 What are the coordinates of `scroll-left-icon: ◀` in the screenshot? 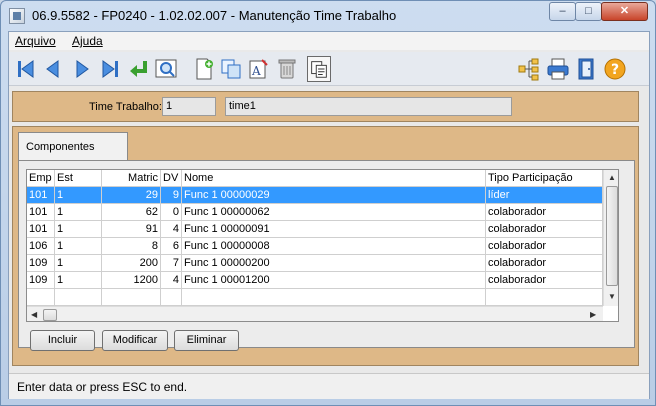 It's located at (34, 314).